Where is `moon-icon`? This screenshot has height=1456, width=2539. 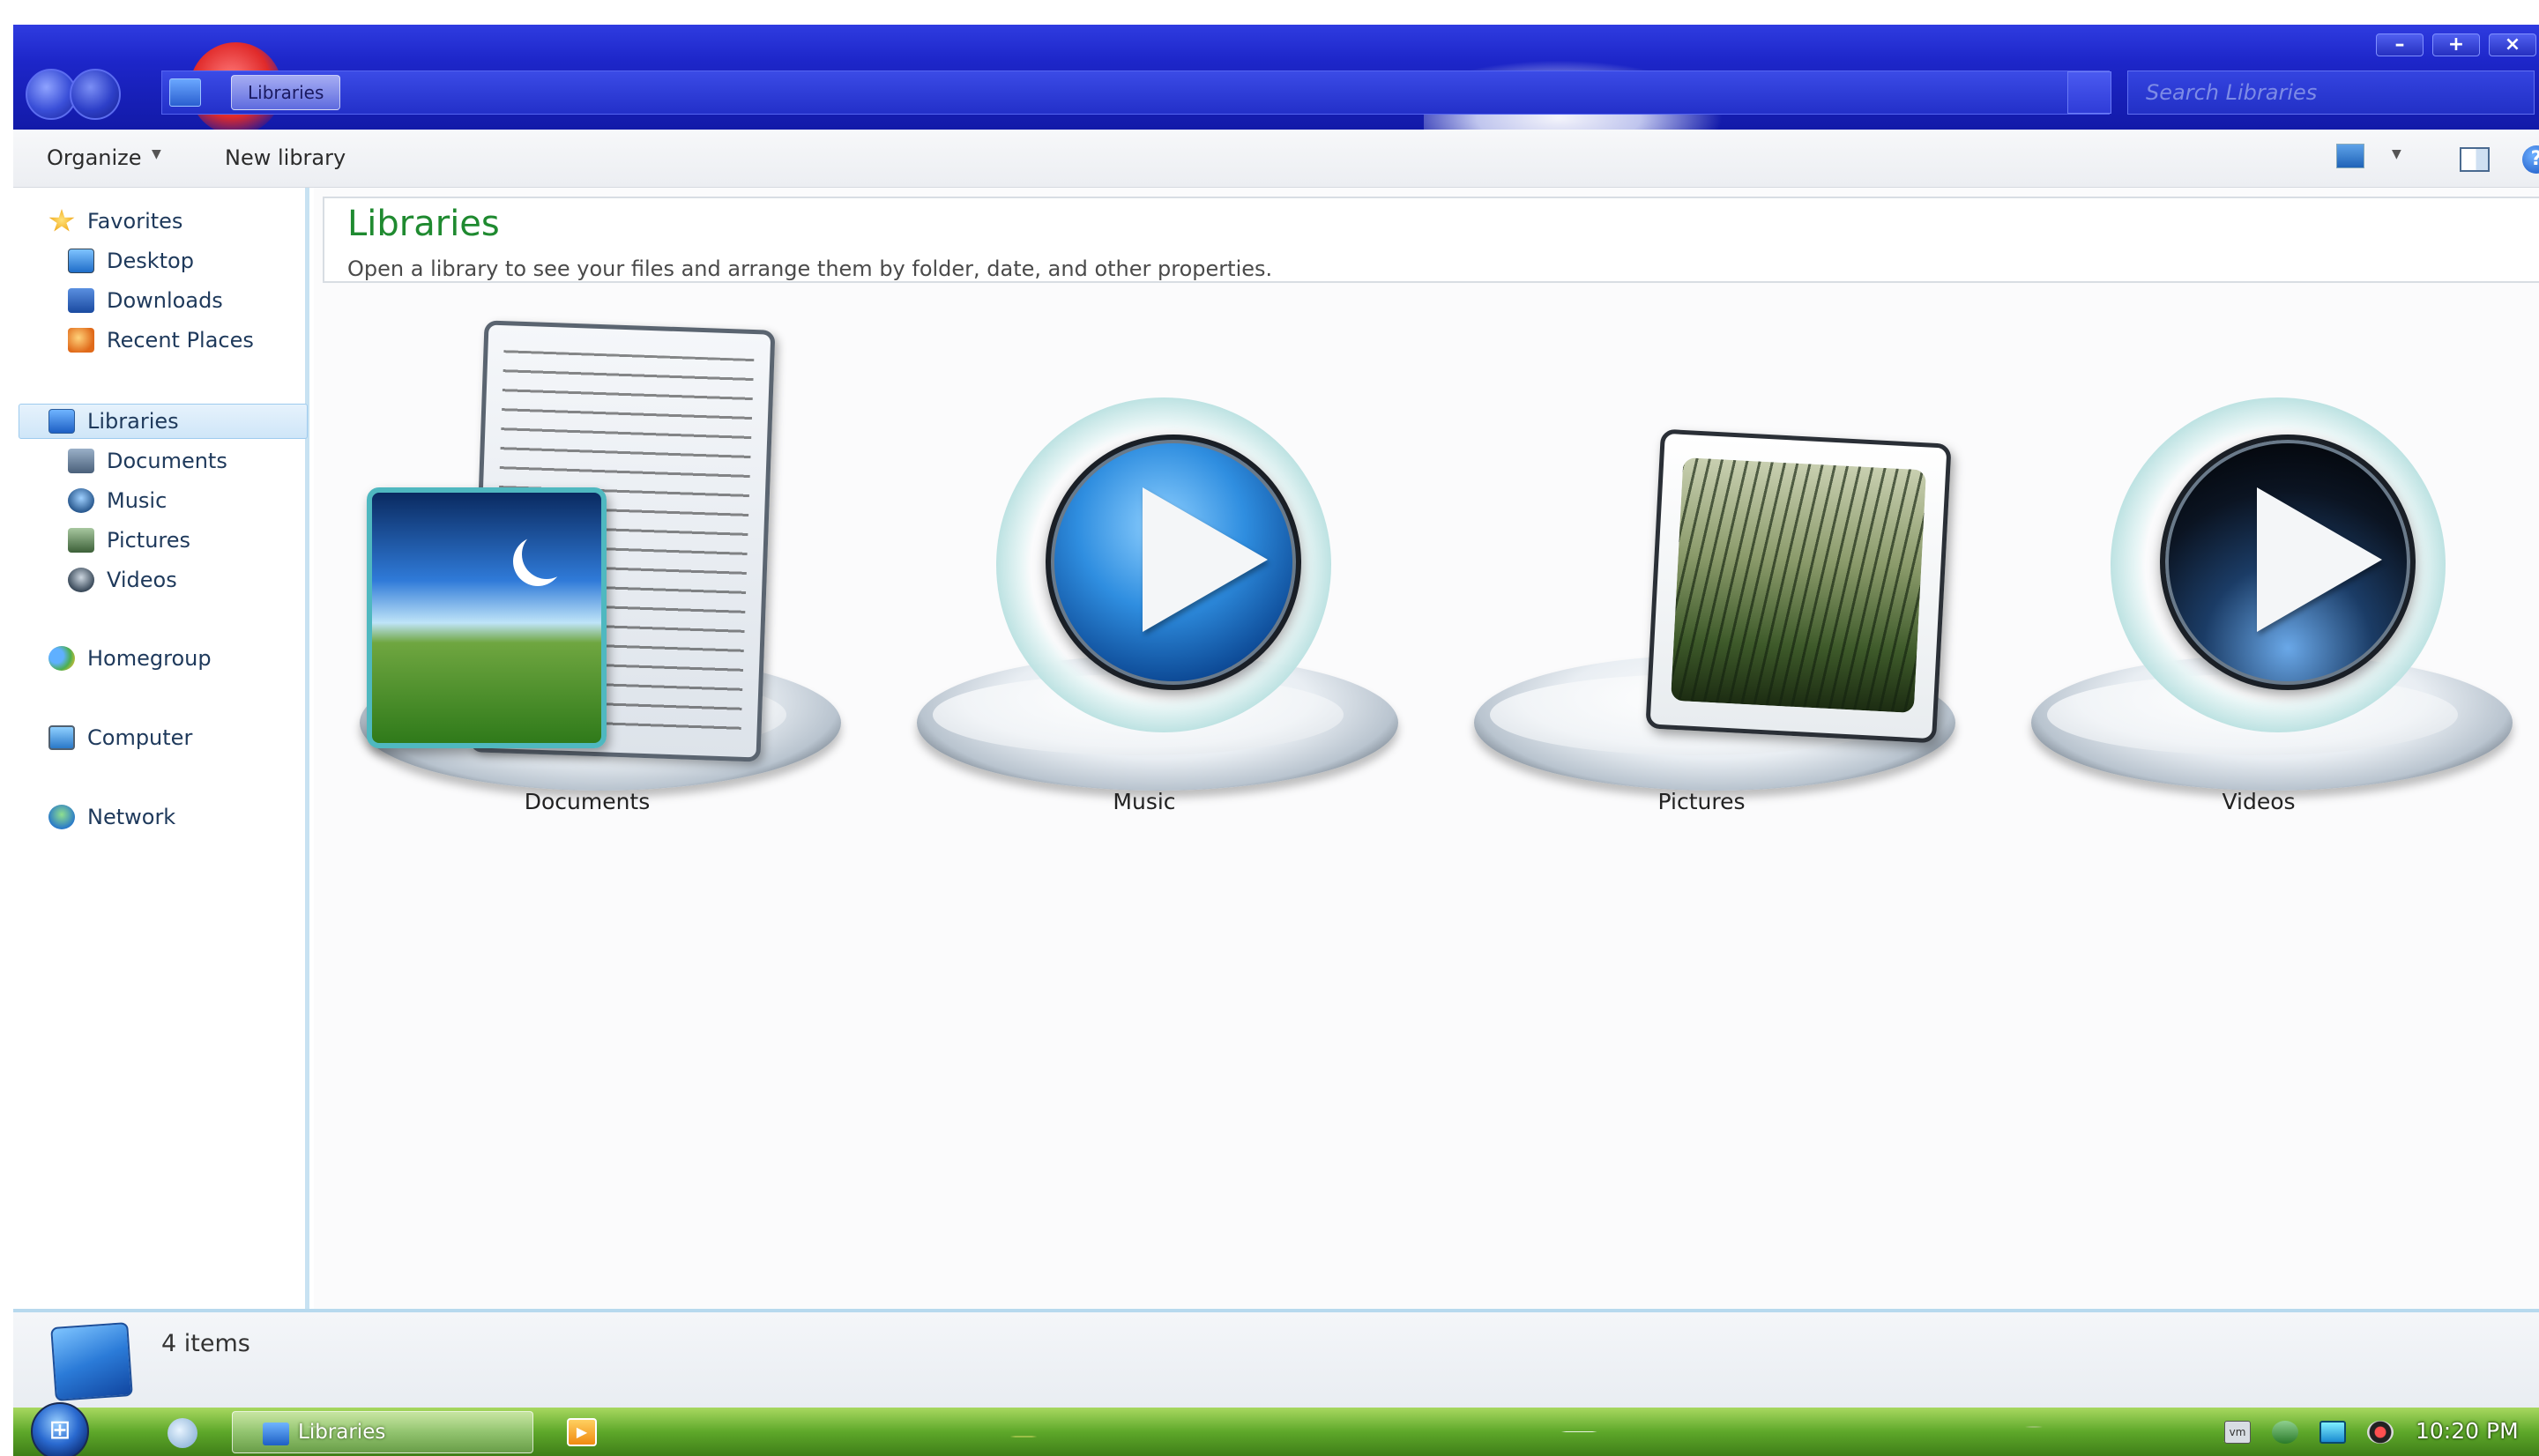 moon-icon is located at coordinates (546, 554).